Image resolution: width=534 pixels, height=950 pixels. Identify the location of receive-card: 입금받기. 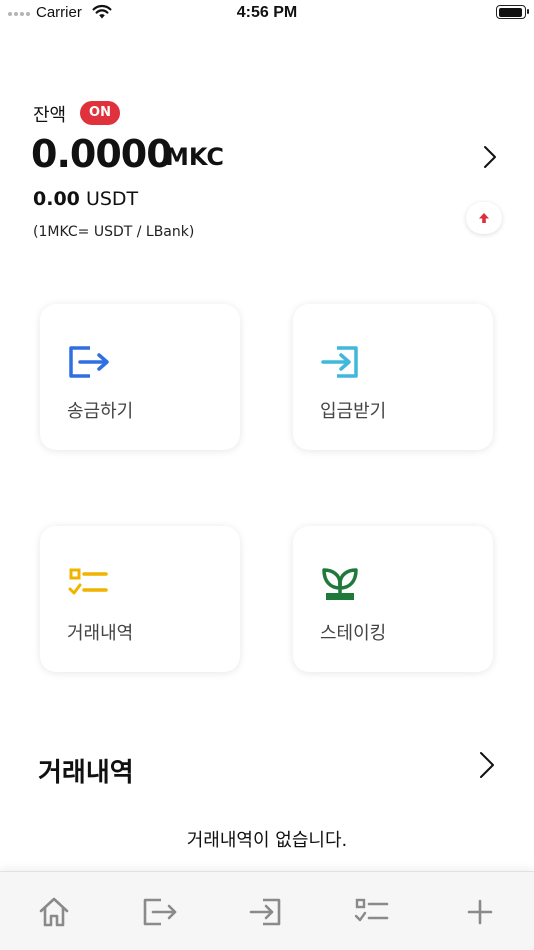
(393, 377).